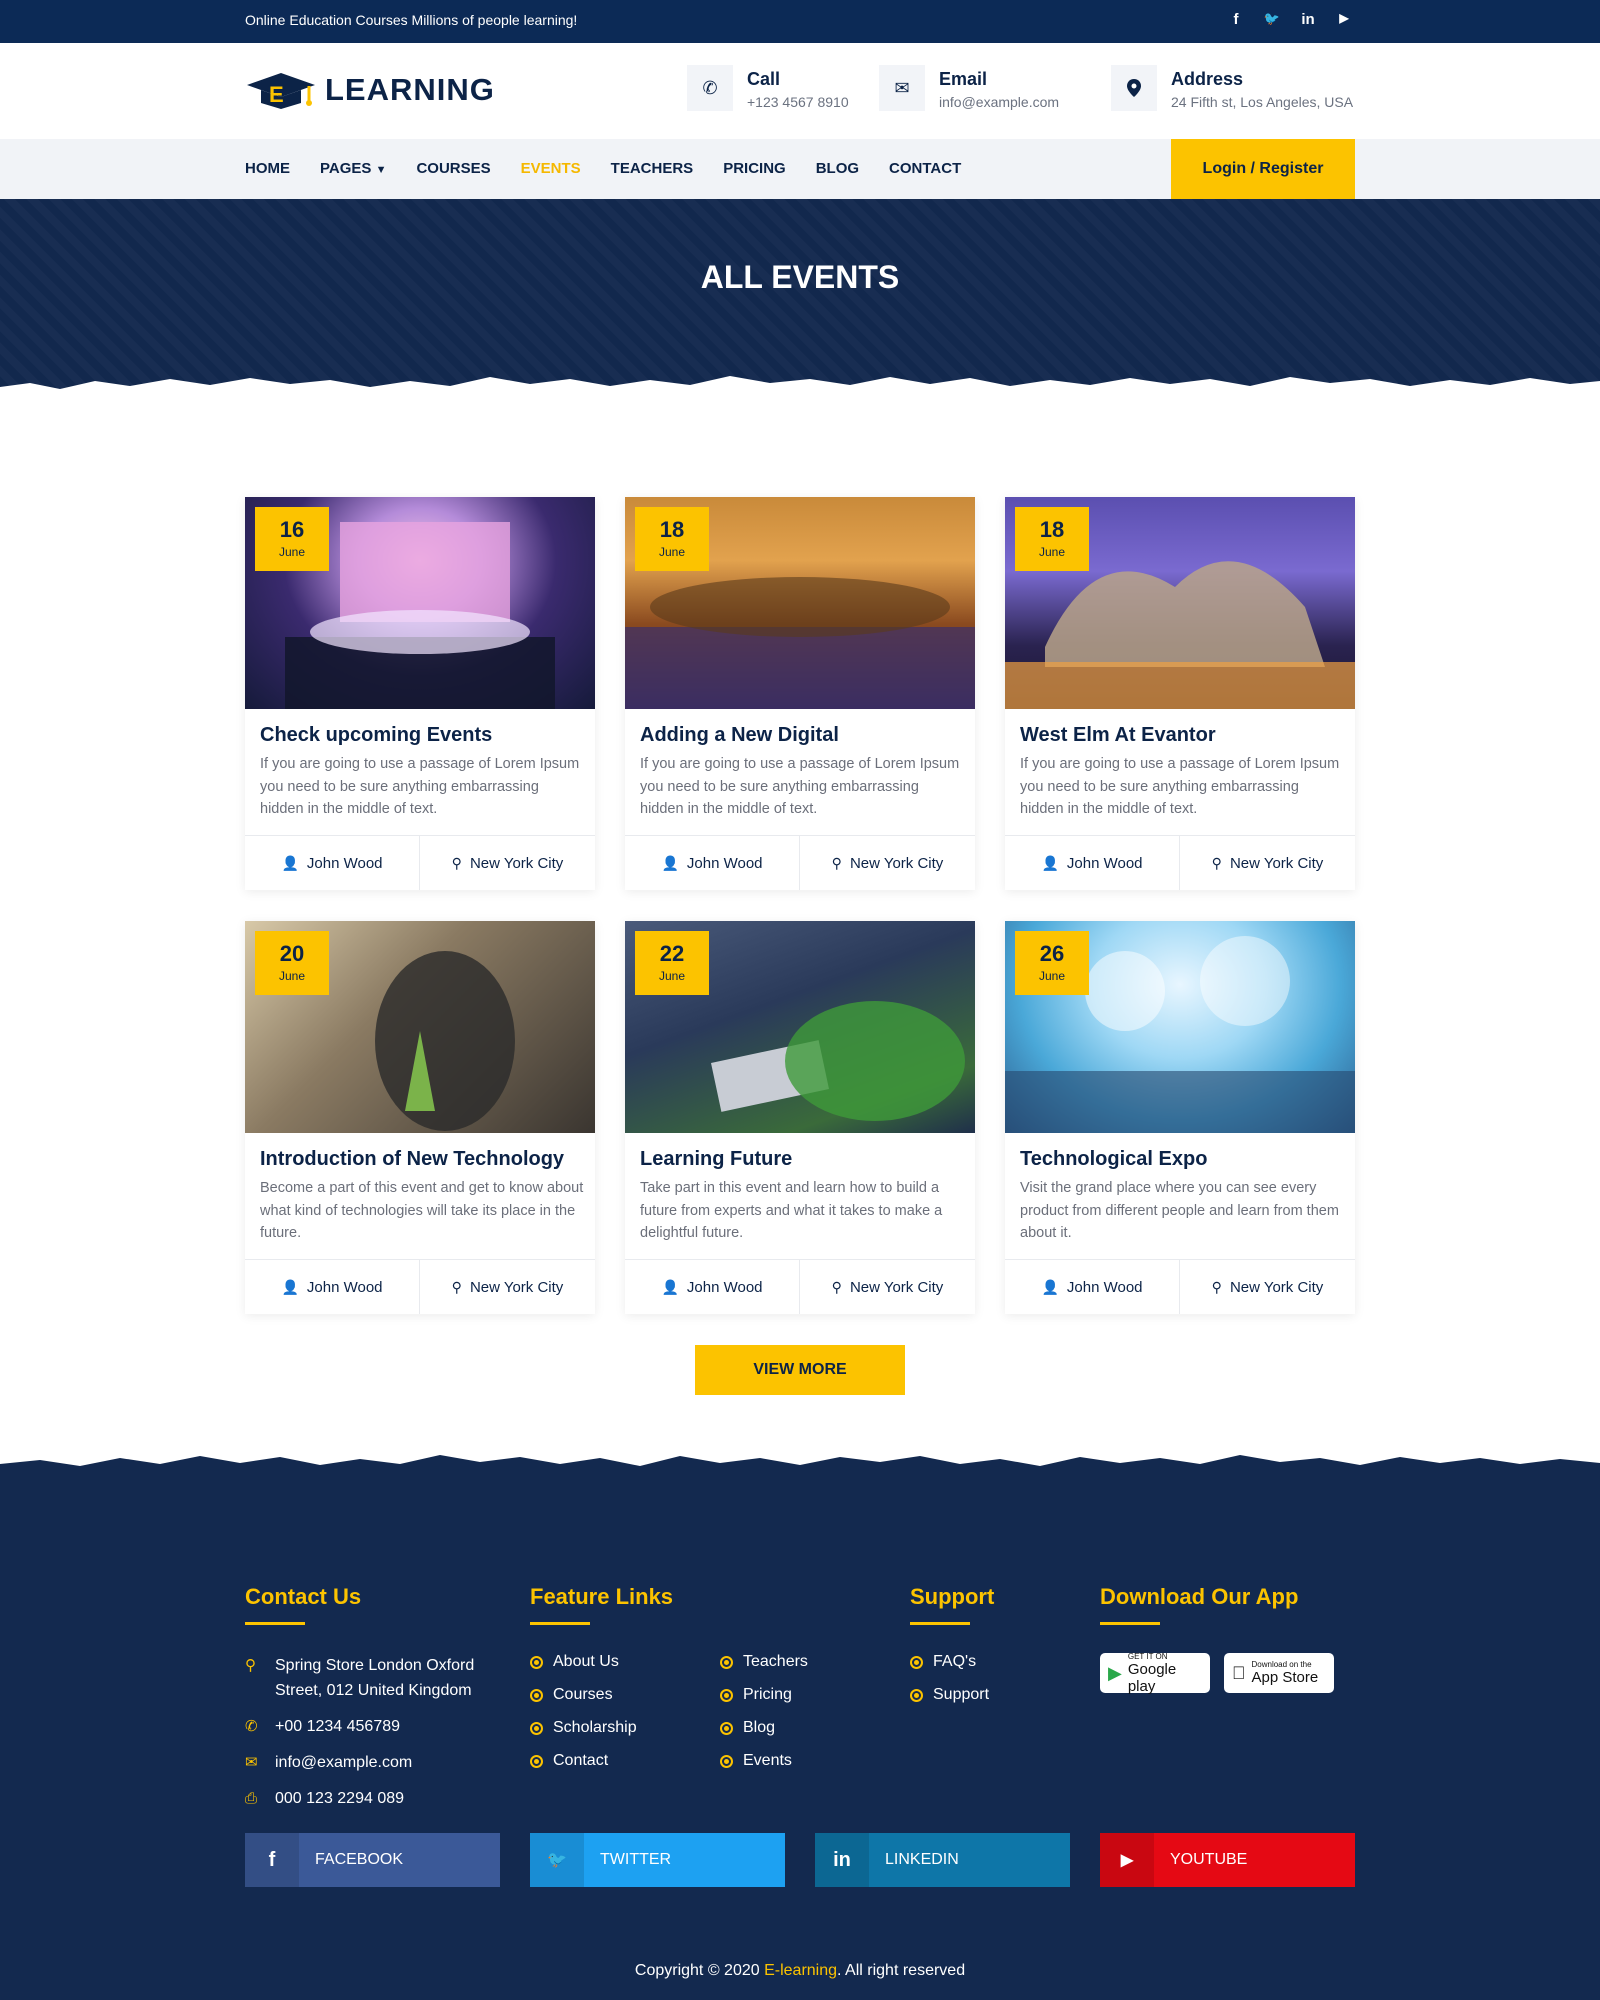  I want to click on user-icon: 👤, so click(290, 862).